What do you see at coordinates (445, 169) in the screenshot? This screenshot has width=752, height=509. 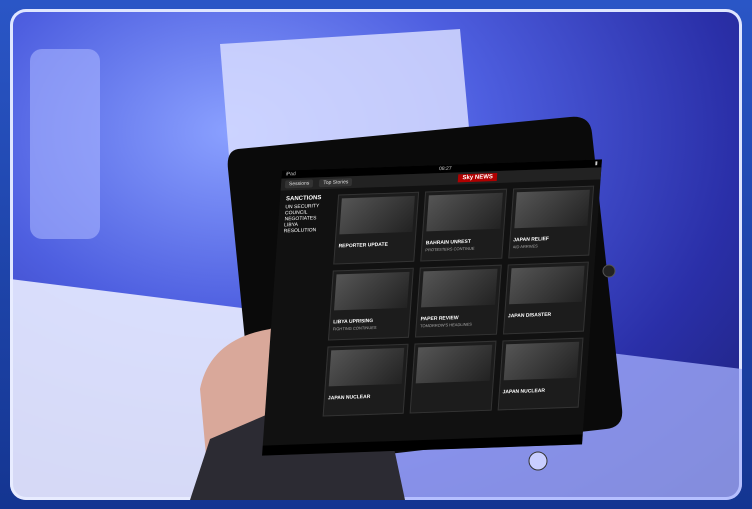 I see `status-time: 08:27` at bounding box center [445, 169].